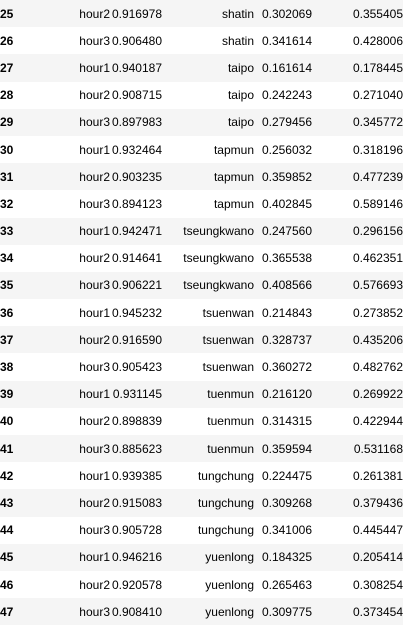 The width and height of the screenshot is (403, 625). Describe the element at coordinates (286, 448) in the screenshot. I see `cell-value-a: 0.359594` at that location.